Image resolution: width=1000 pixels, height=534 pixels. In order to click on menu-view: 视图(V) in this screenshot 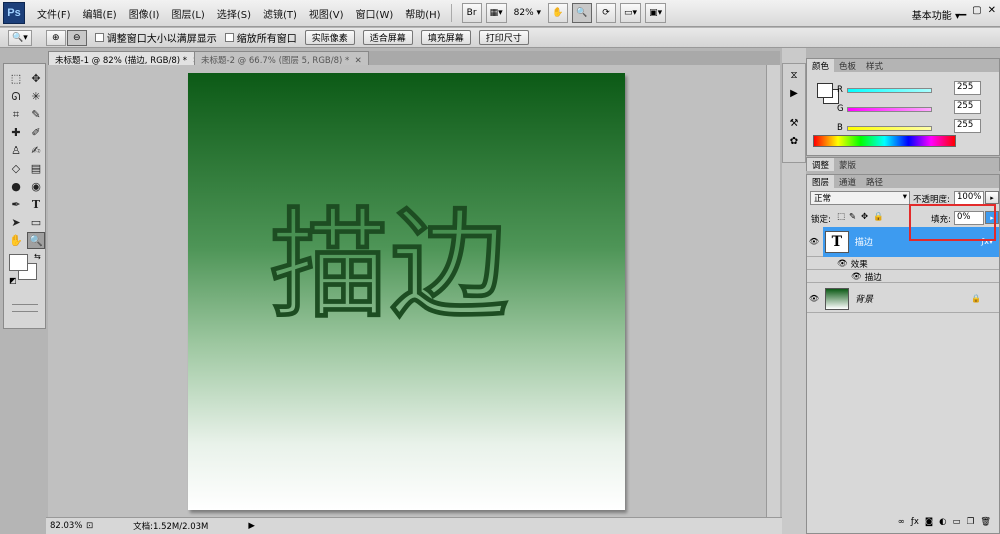, I will do `click(326, 13)`.